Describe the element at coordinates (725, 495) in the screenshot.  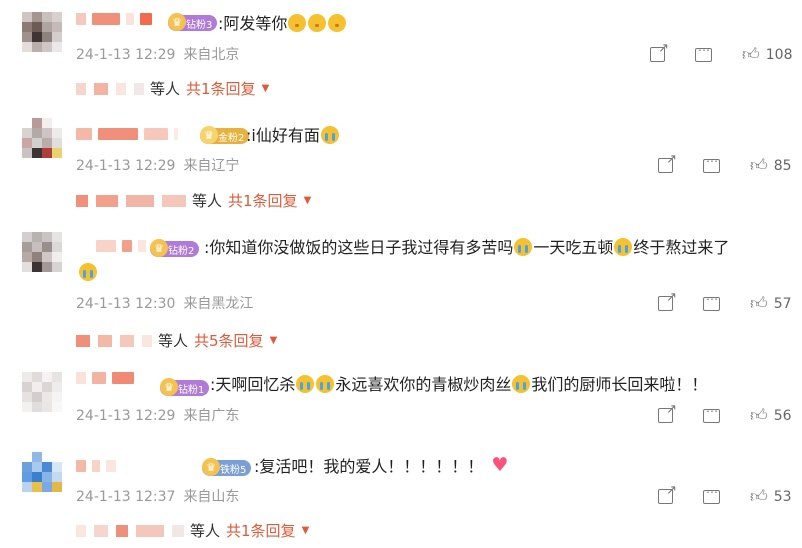
I see `comment-actions: 👍︎ 53` at that location.